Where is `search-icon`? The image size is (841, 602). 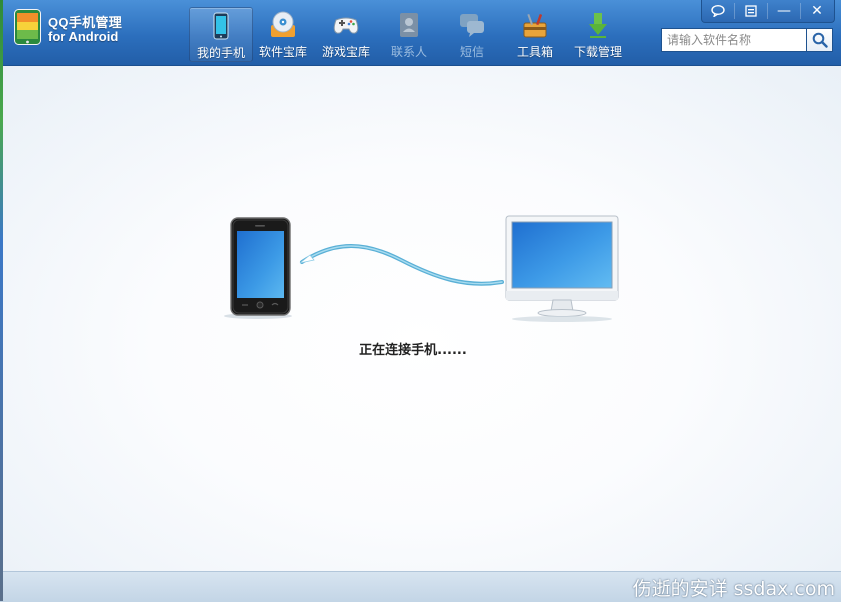 search-icon is located at coordinates (820, 40).